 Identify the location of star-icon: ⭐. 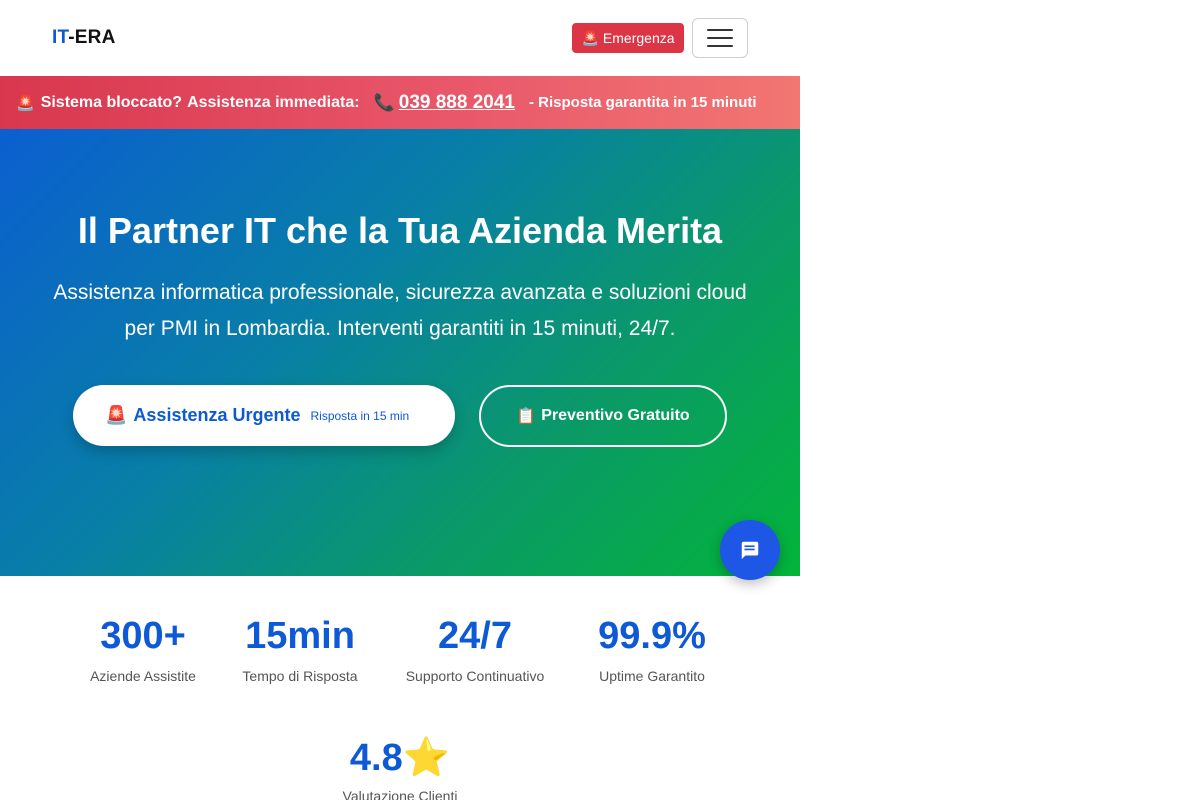
(426, 758).